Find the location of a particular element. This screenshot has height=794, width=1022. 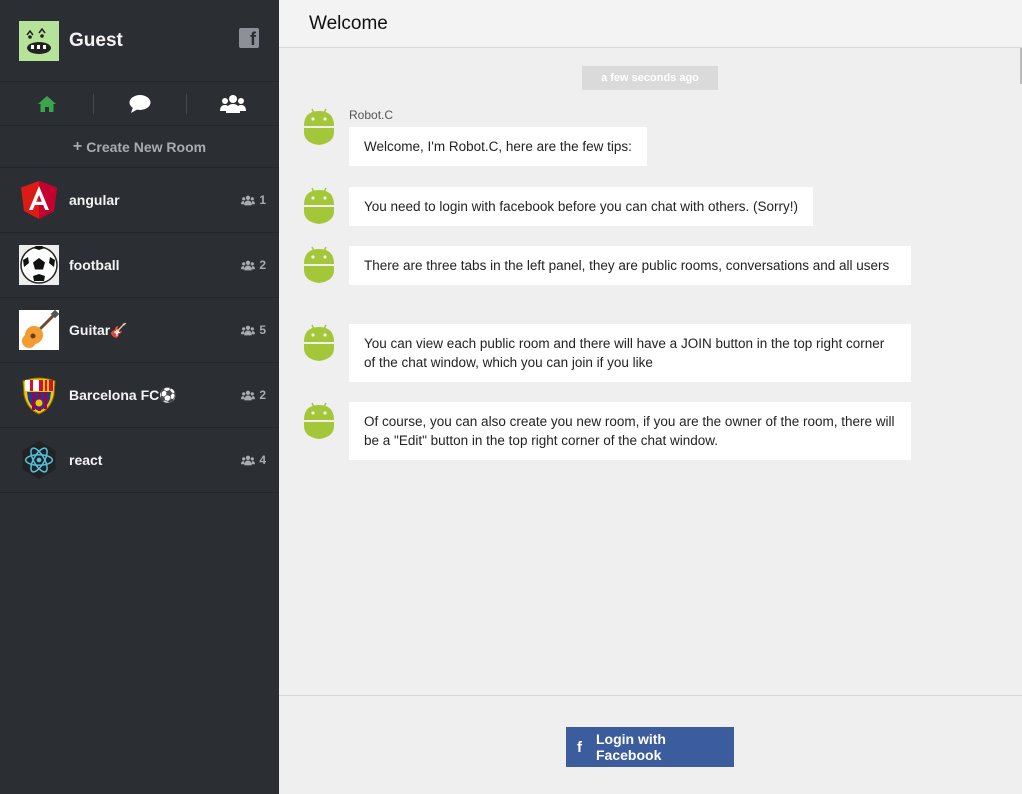

room-member-count: 5 is located at coordinates (253, 330).